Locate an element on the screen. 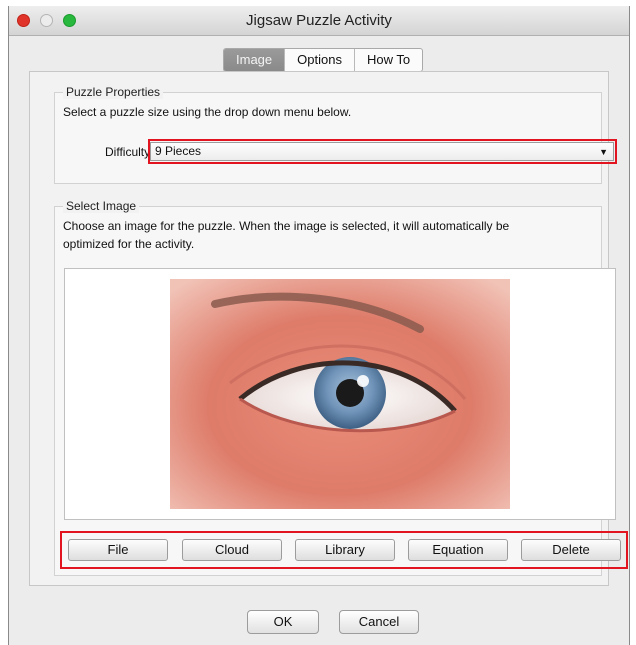  tab-how-to: How To is located at coordinates (388, 60).